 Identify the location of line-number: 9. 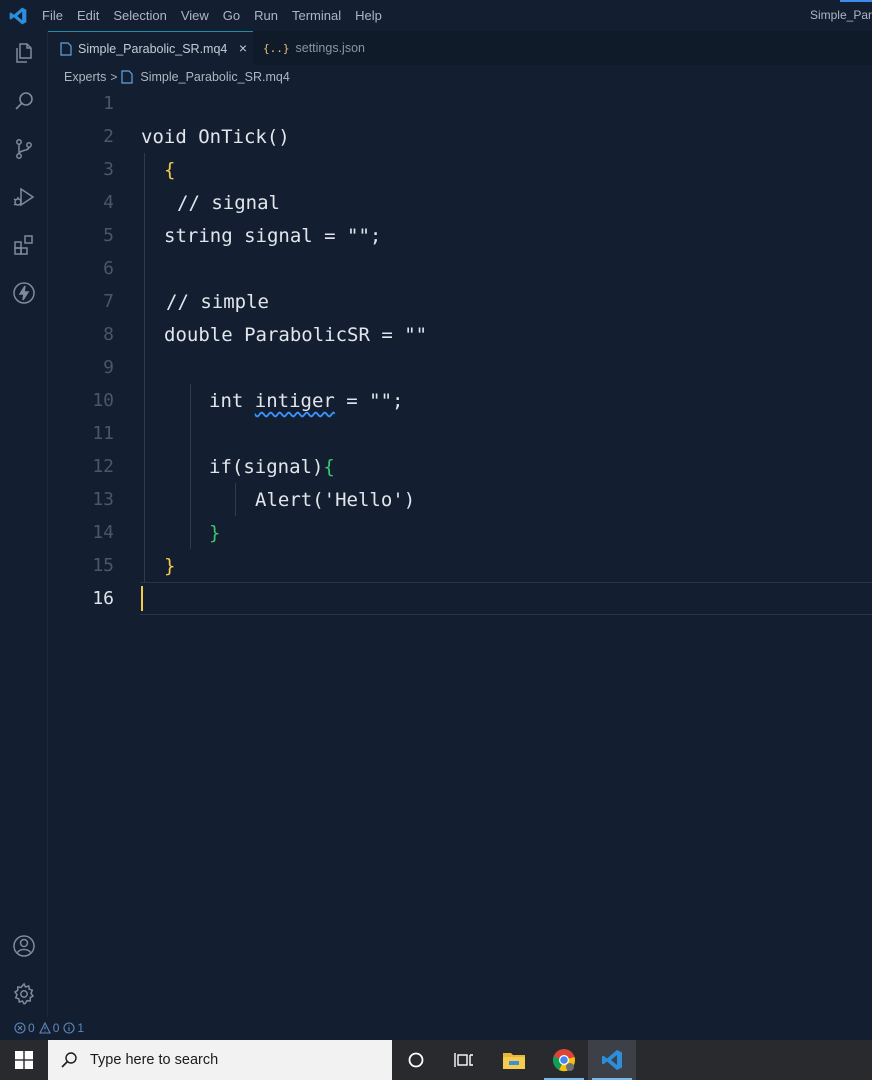
(108, 367).